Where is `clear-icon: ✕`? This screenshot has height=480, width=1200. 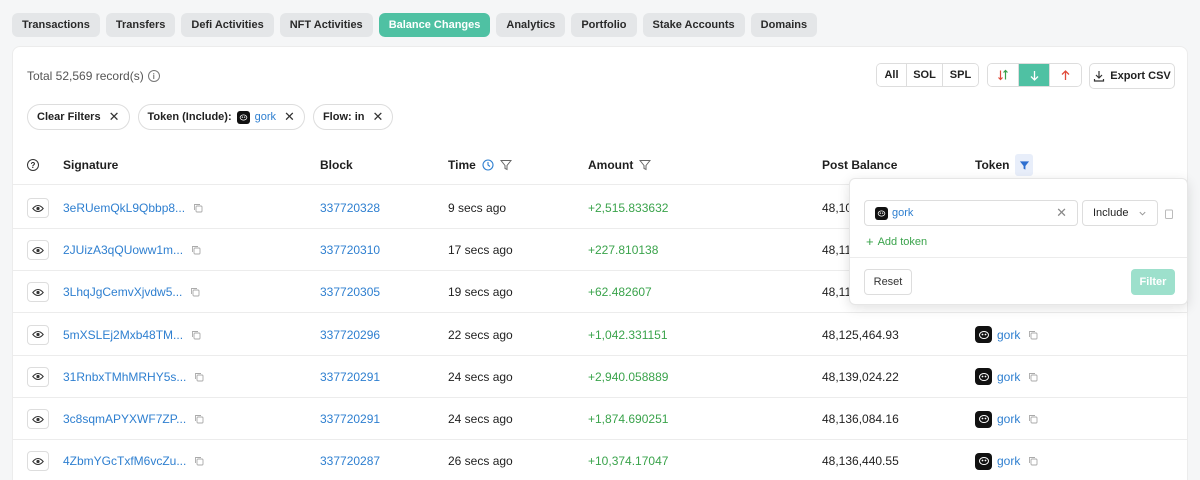 clear-icon: ✕ is located at coordinates (1061, 213).